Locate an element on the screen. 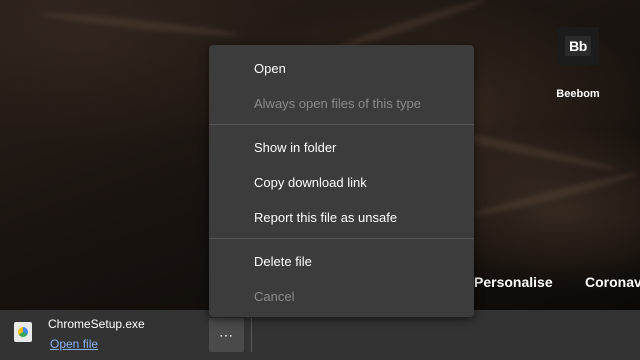  menu-item-open: Open is located at coordinates (341, 68).